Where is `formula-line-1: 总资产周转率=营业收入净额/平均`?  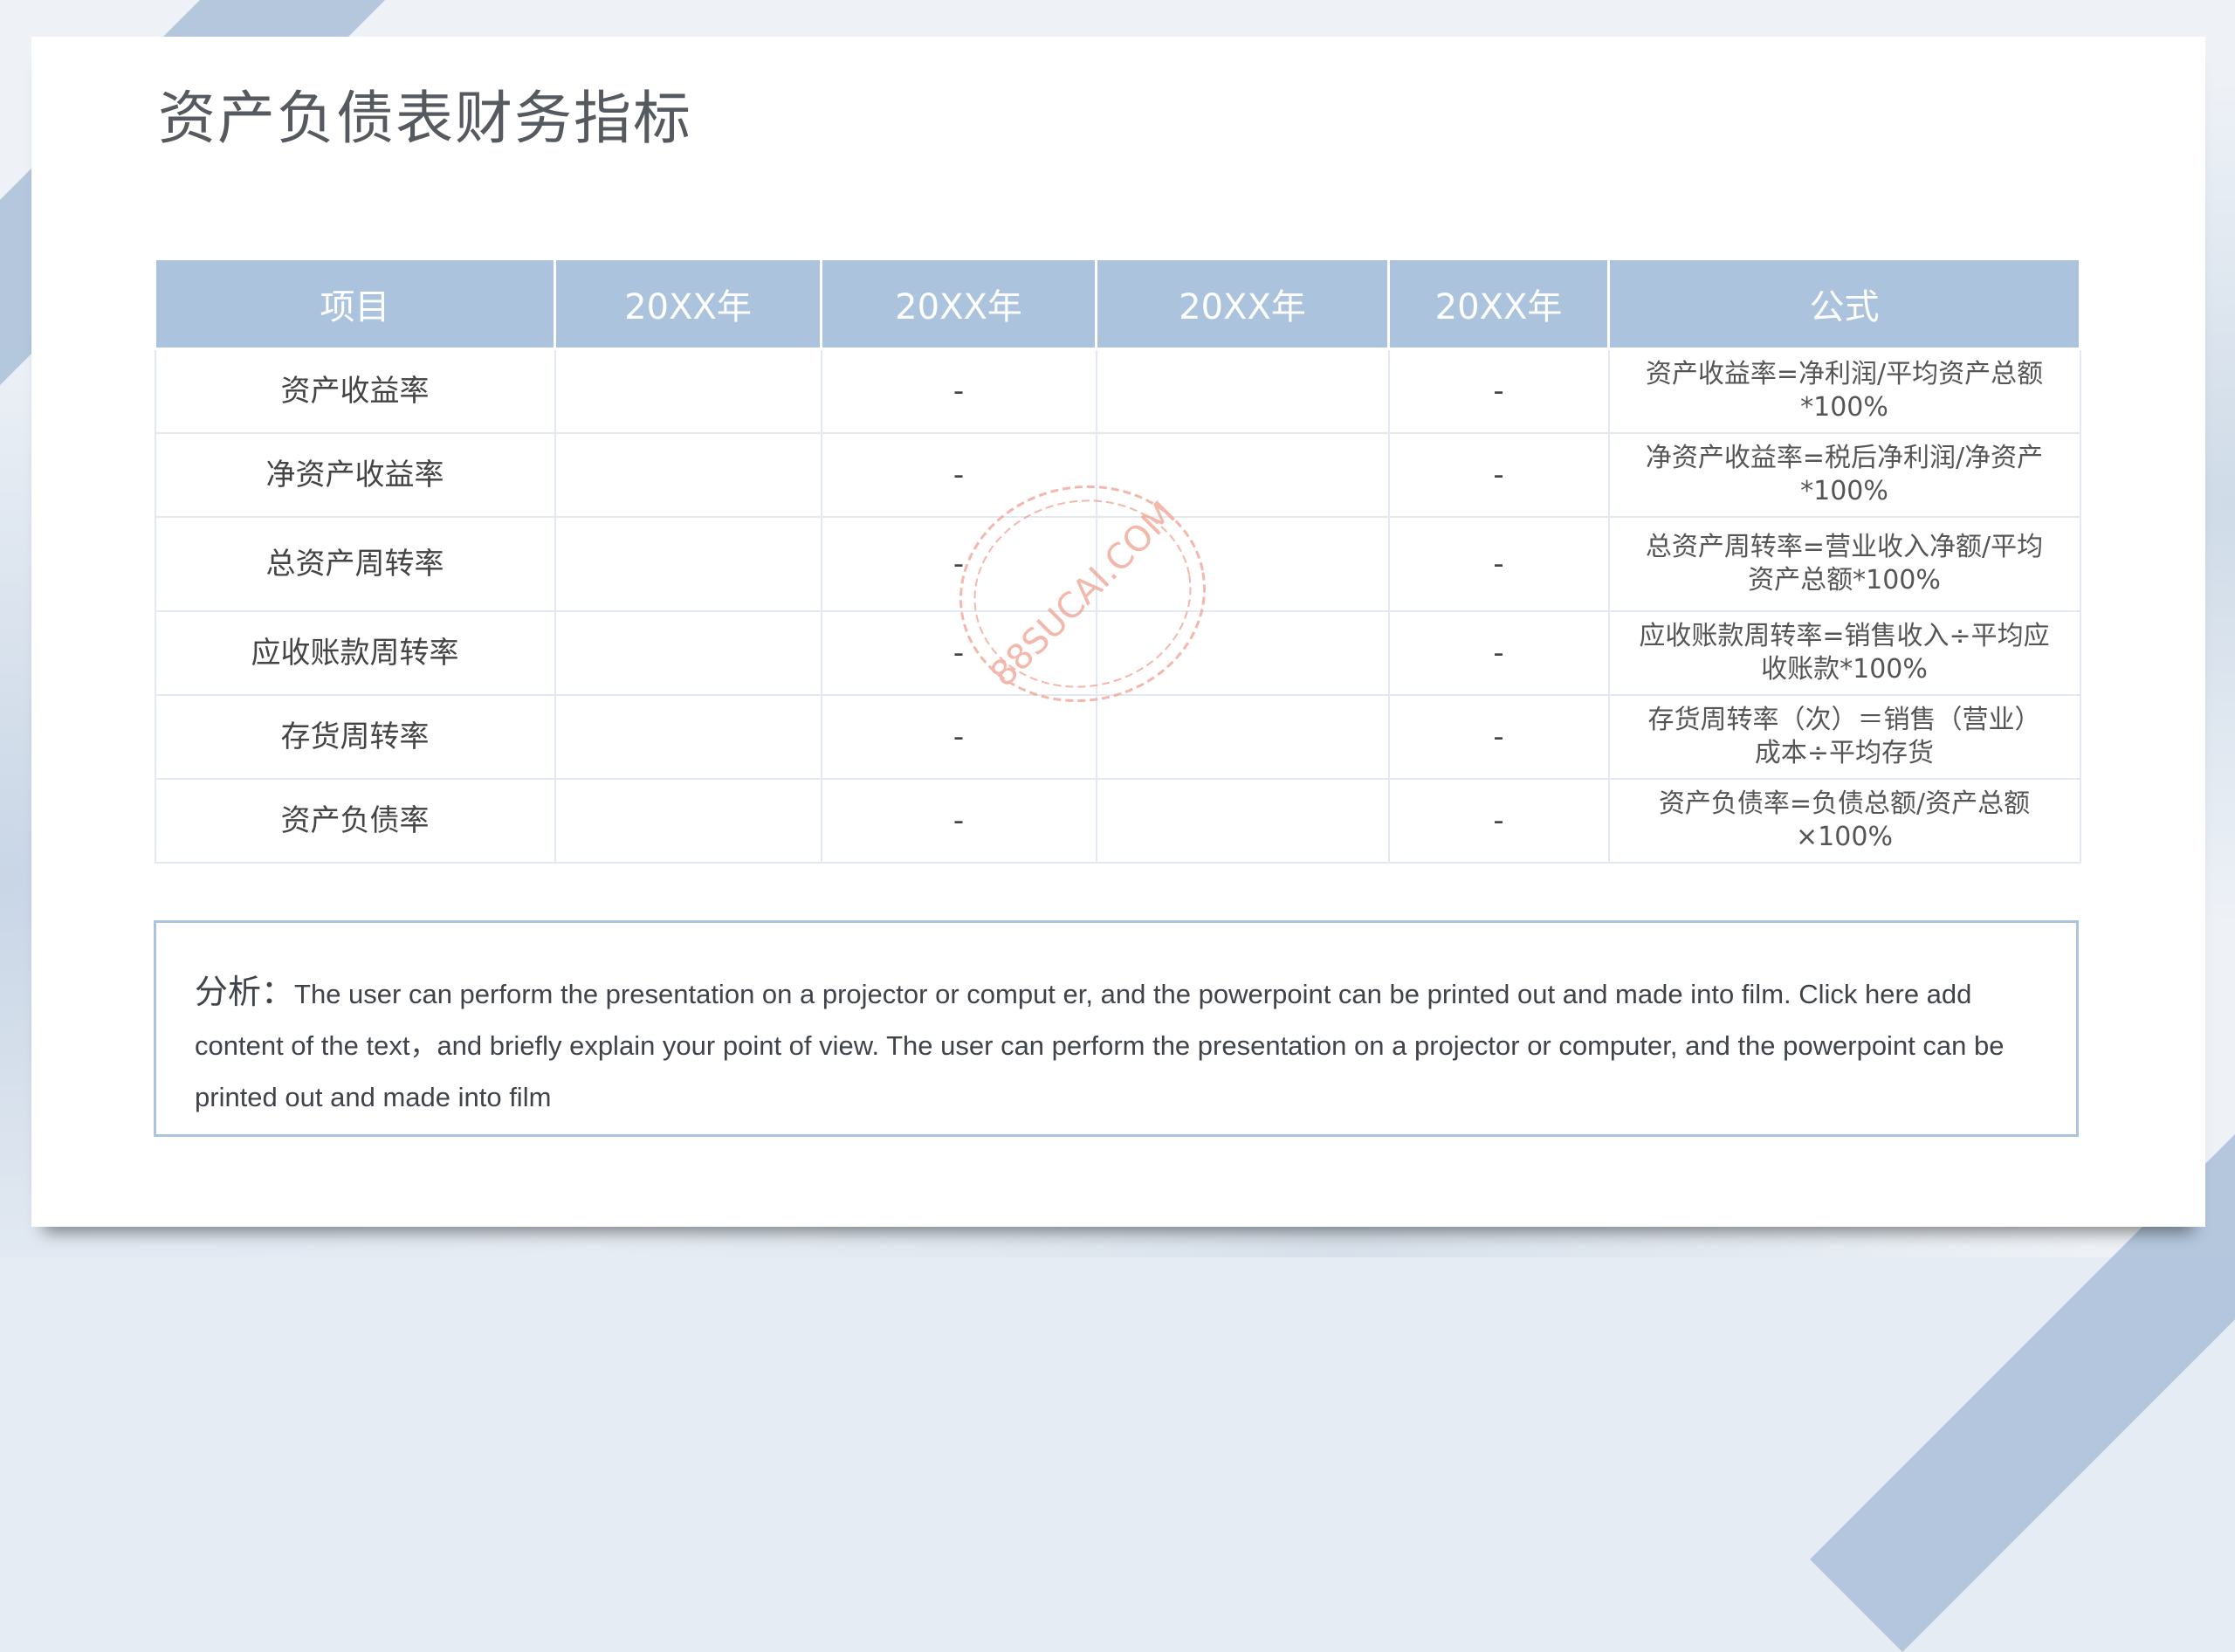 formula-line-1: 总资产周转率=营业收入净额/平均 is located at coordinates (1844, 547).